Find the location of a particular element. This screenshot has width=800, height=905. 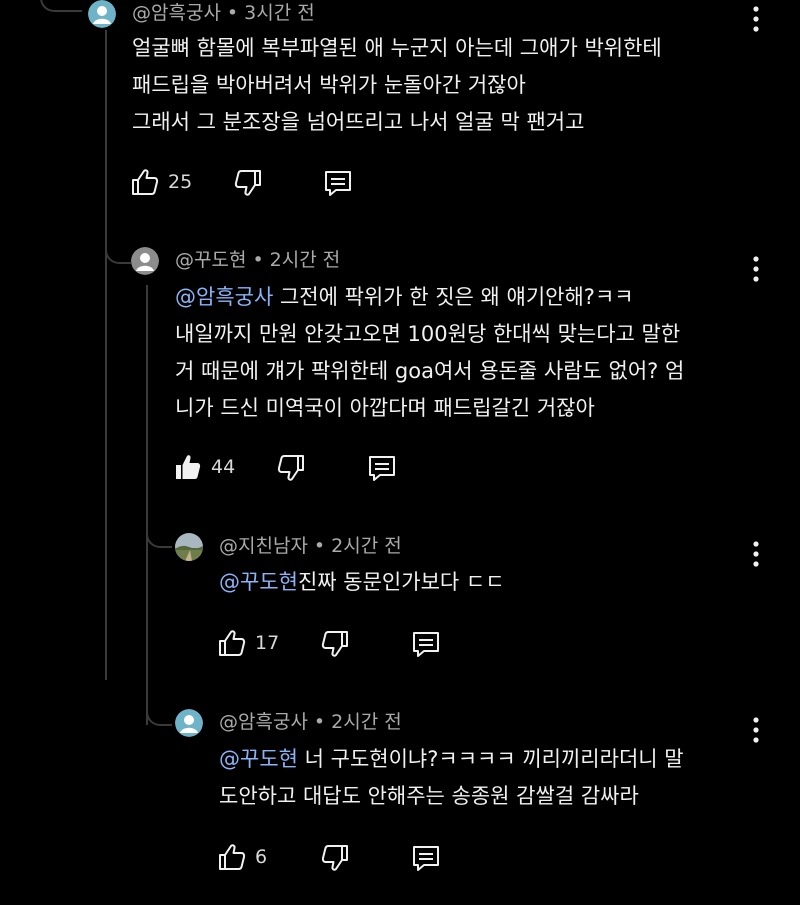

comment-line: 니가 드신 미역국이 아깝다며 패드립갈긴 거잖아 is located at coordinates (385, 408).